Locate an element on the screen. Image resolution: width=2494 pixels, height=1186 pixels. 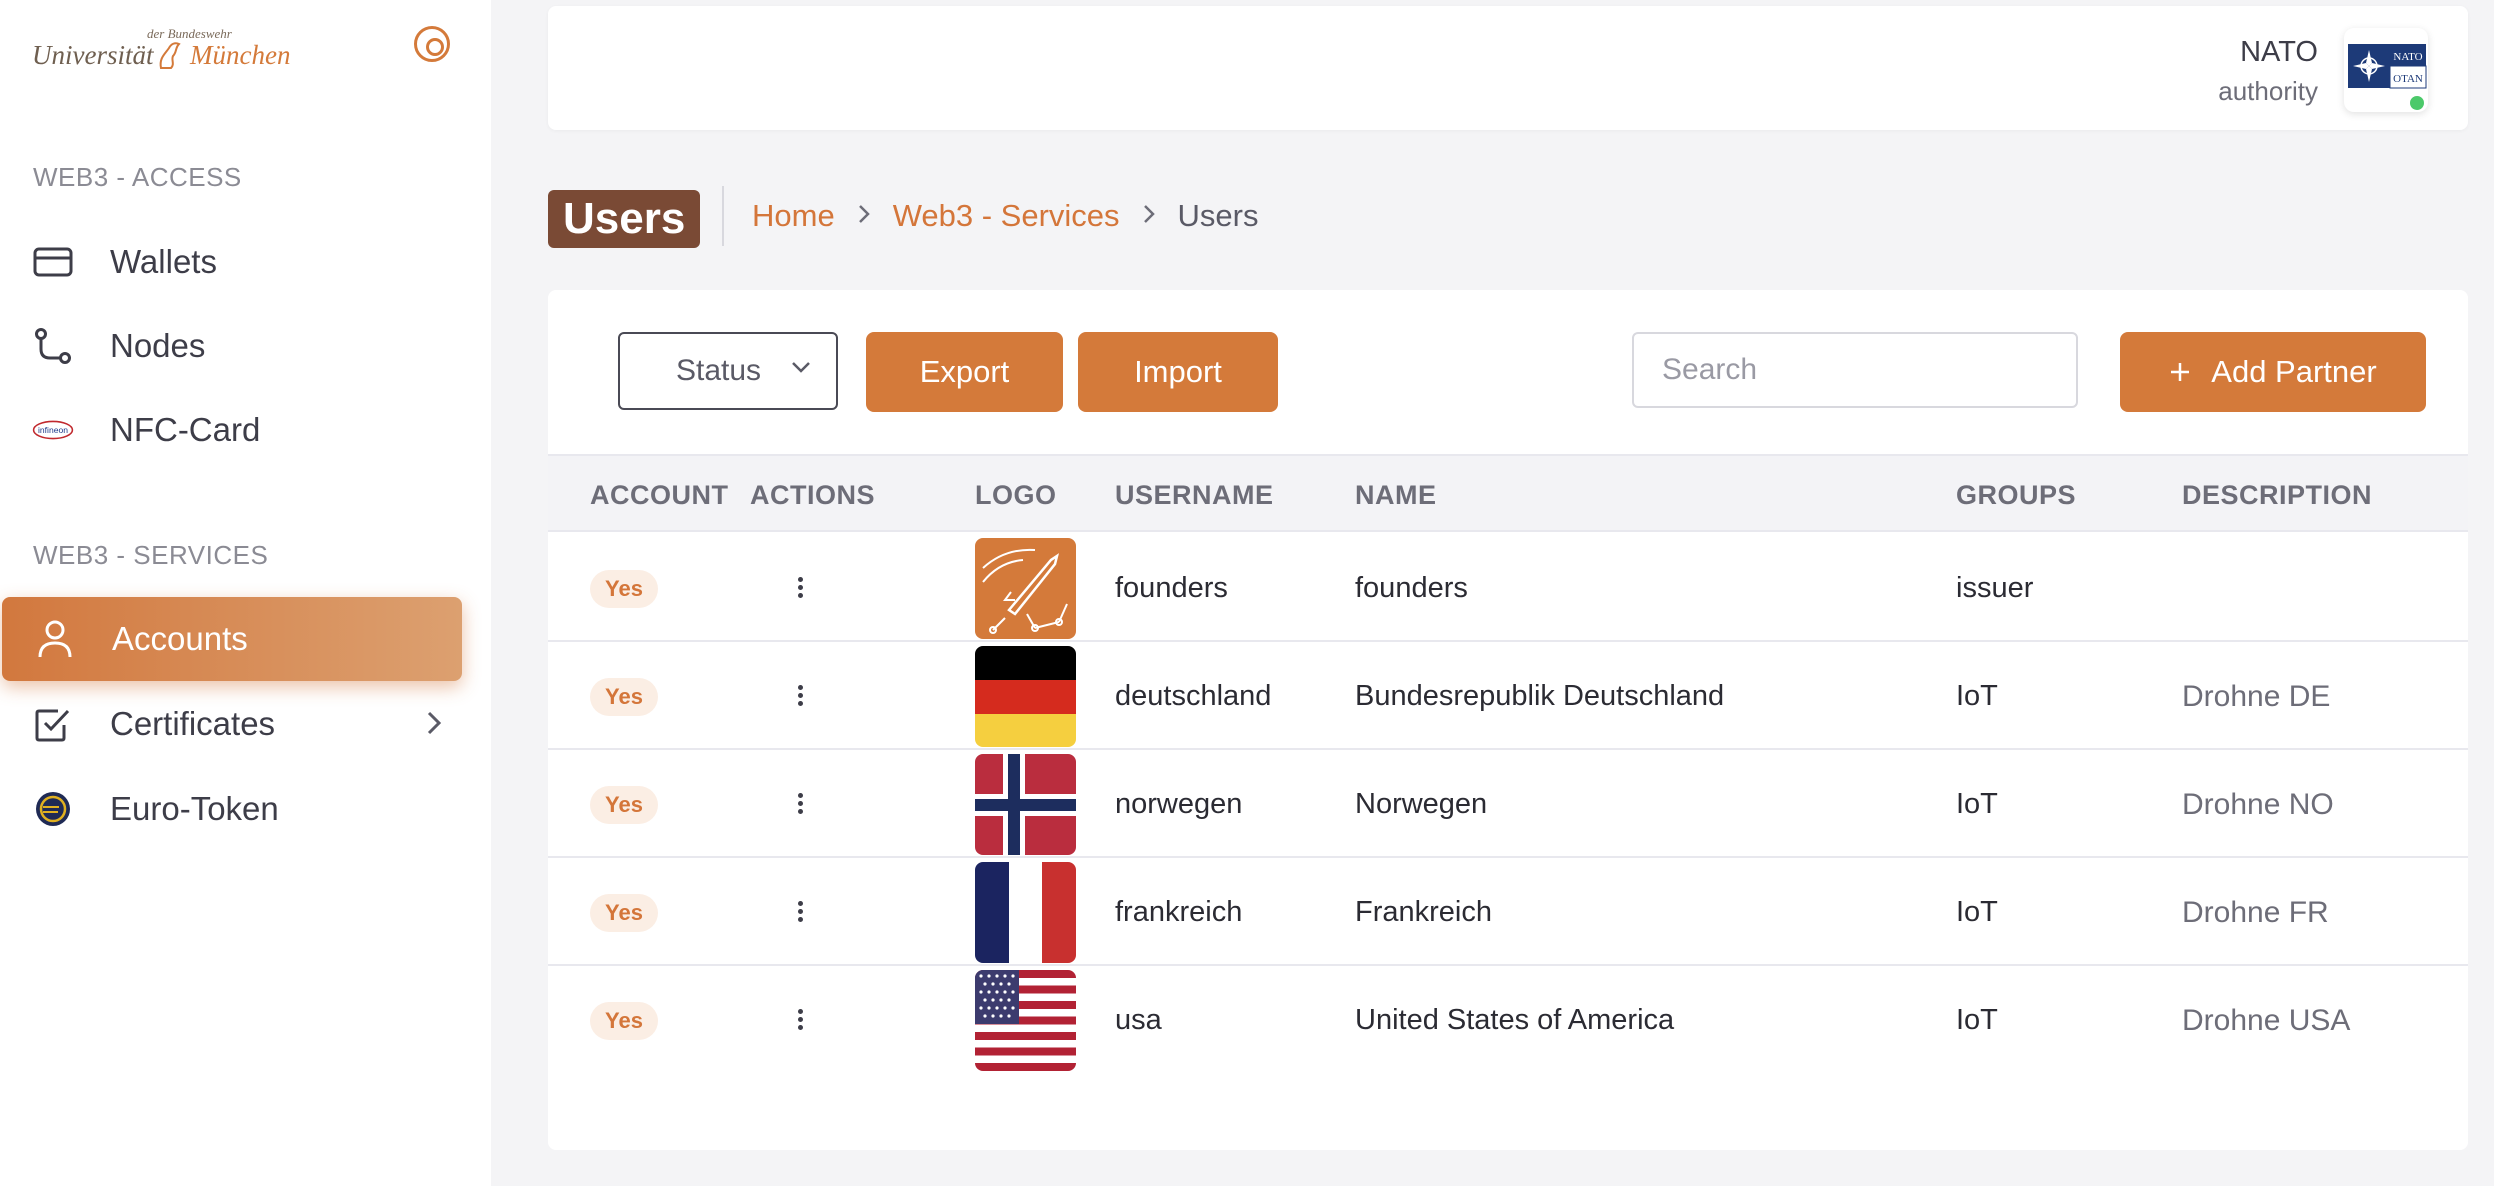
university-logo: der Bundeswehr Universität München is located at coordinates (167, 51).